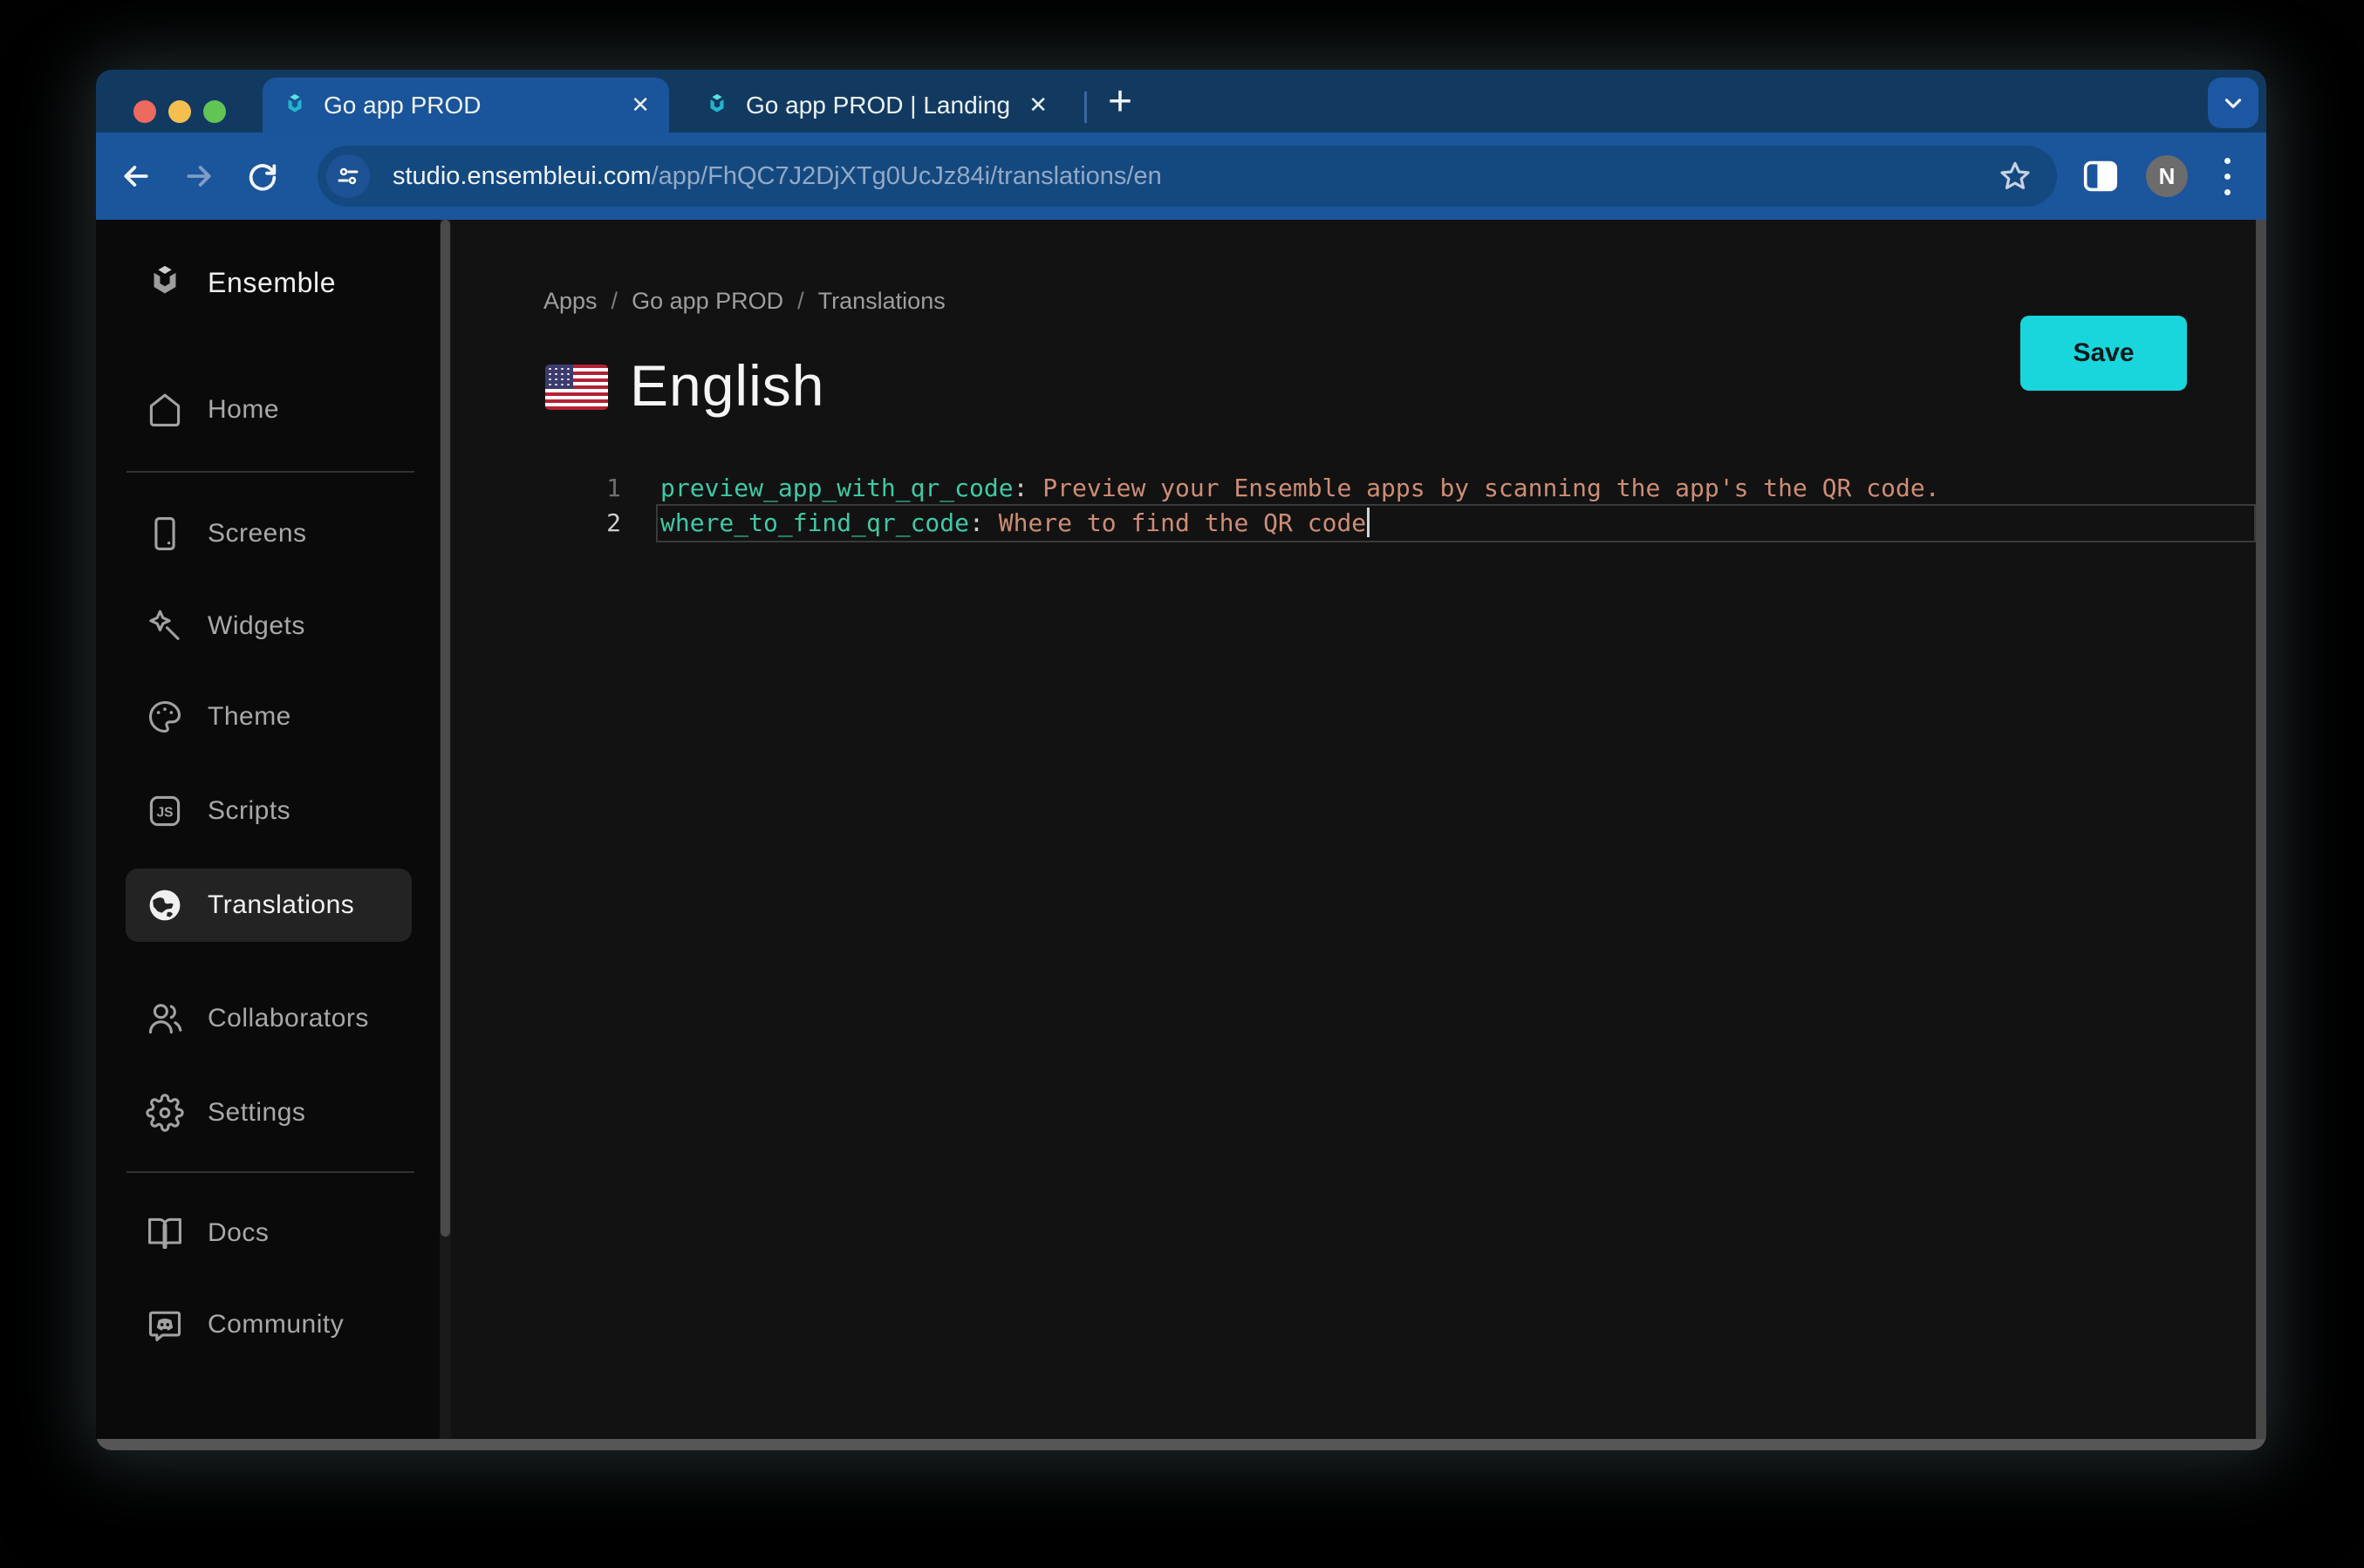 This screenshot has width=2364, height=1568. What do you see at coordinates (239, 1232) in the screenshot?
I see `sidebar-item-label: Docs` at bounding box center [239, 1232].